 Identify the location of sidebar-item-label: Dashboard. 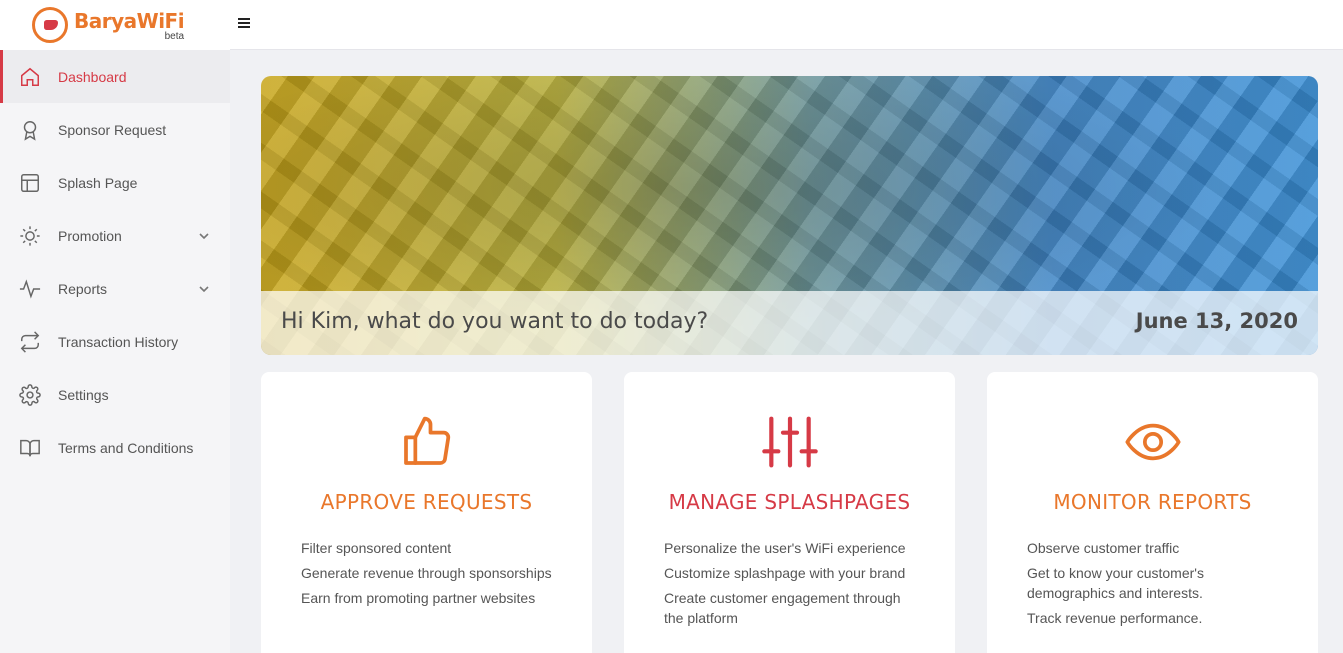
(92, 76).